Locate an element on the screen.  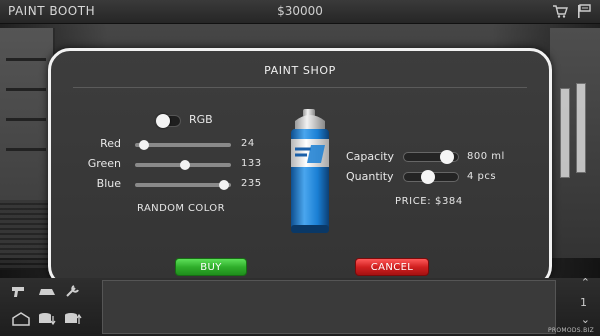
green-slider is located at coordinates (183, 165).